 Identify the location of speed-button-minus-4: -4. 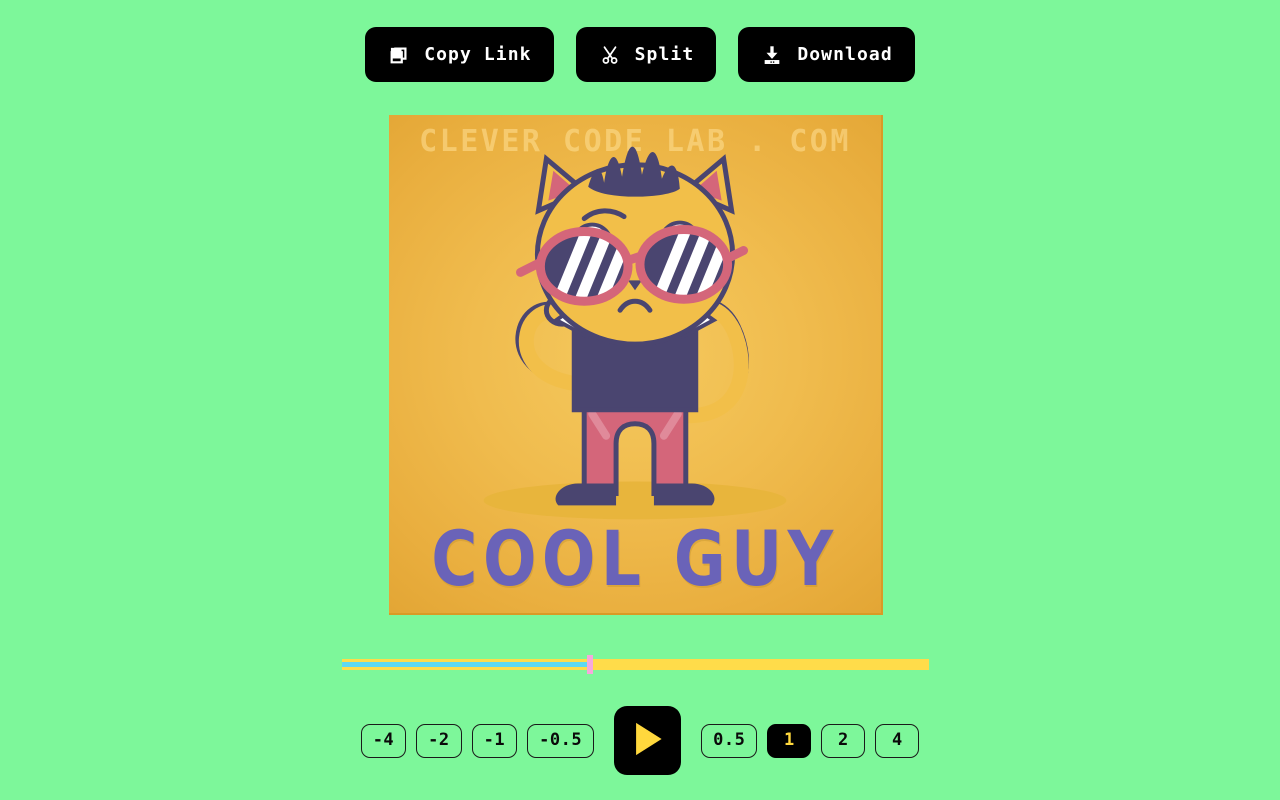
(383, 740).